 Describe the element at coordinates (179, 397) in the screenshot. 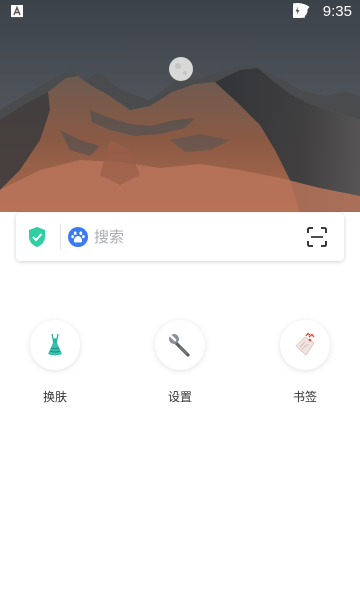

I see `shortcut-label: 设置` at that location.